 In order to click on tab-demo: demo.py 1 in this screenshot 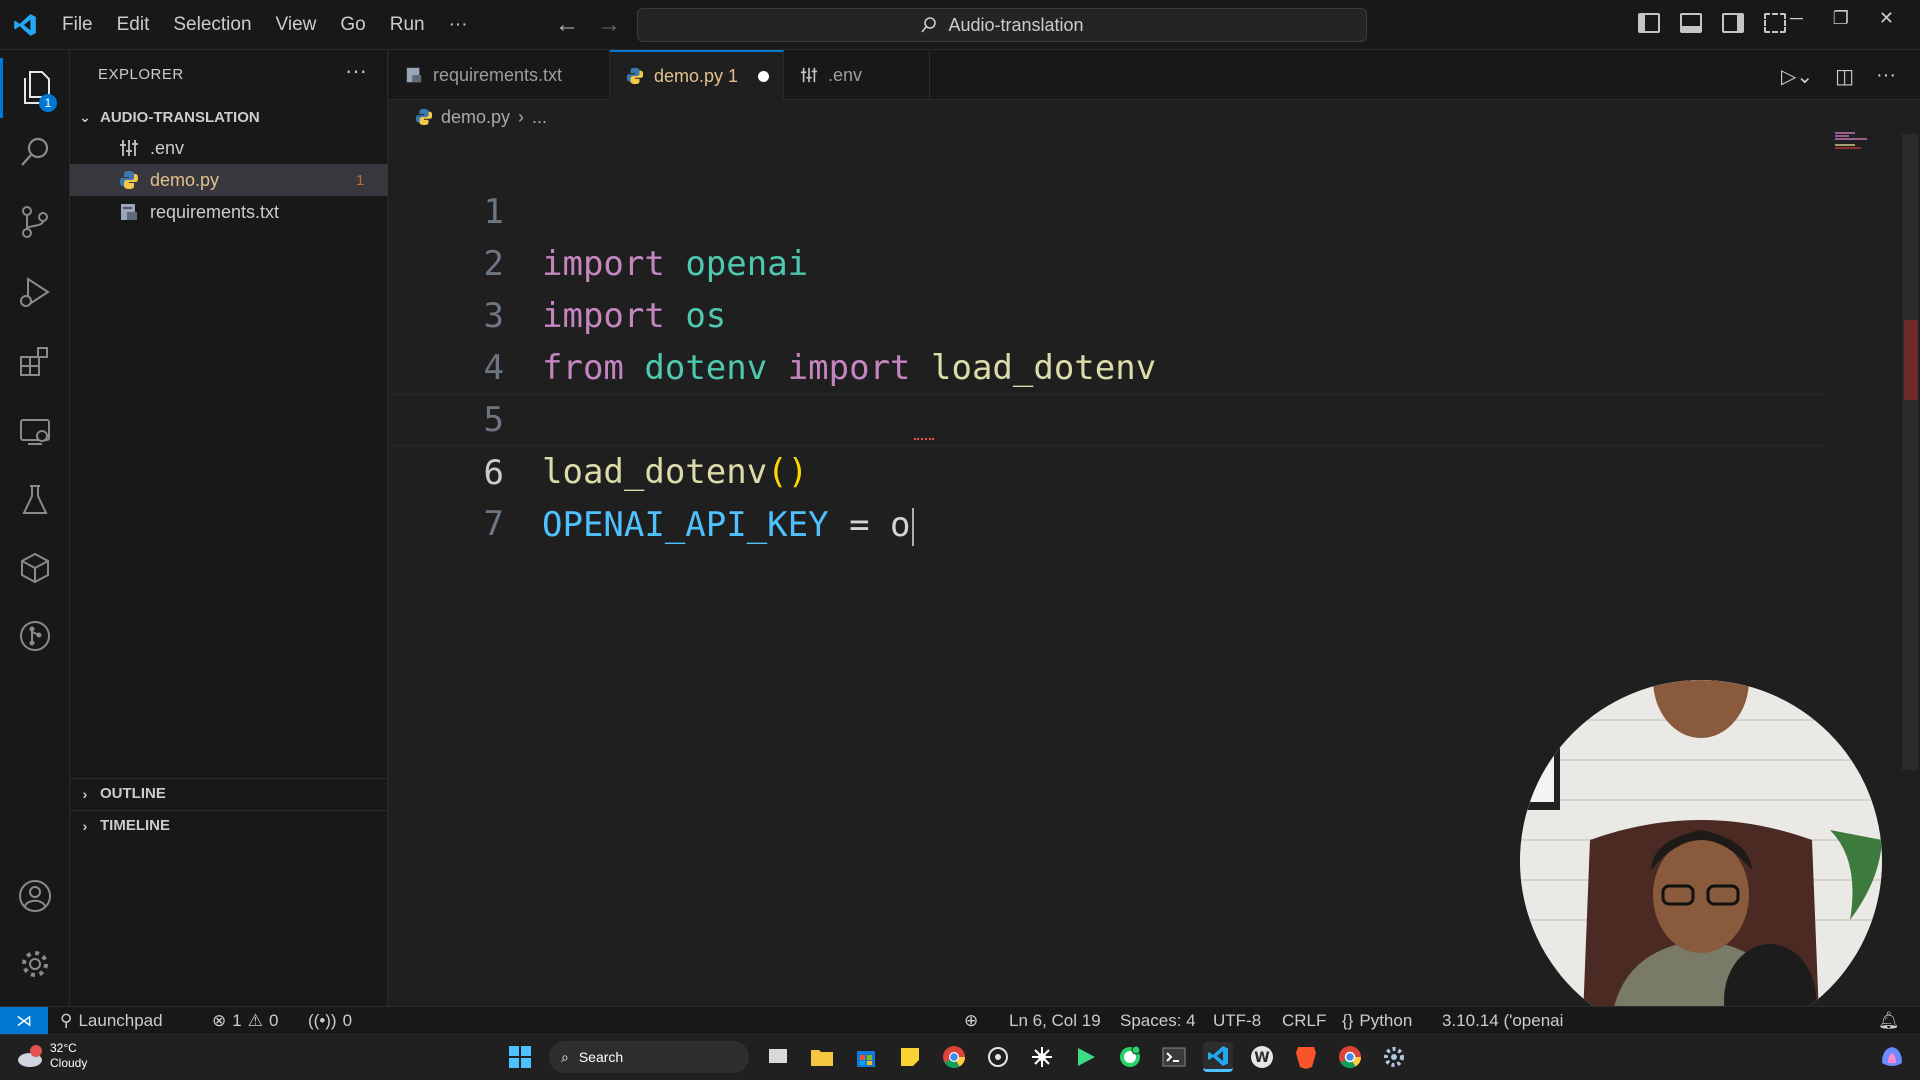, I will do `click(697, 75)`.